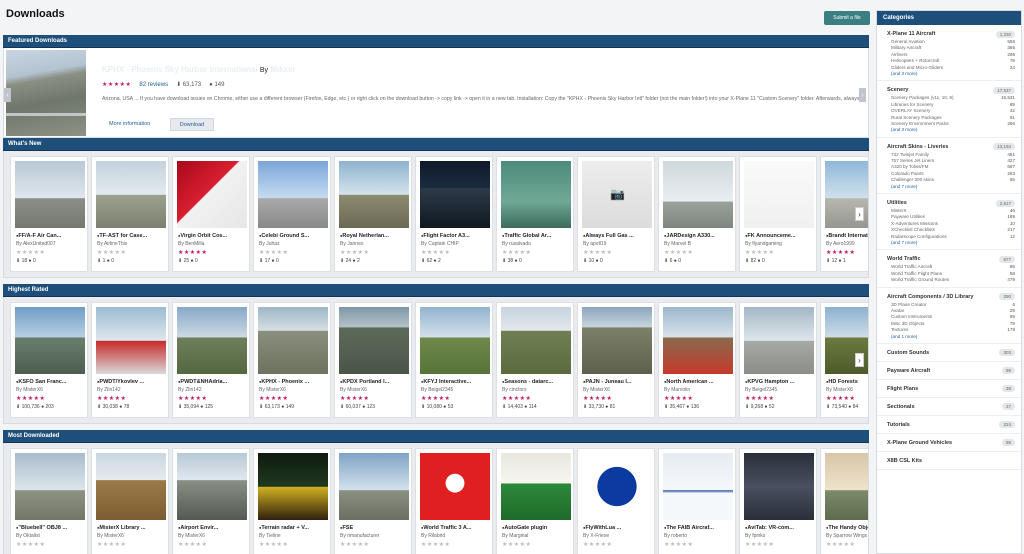 The height and width of the screenshot is (554, 1024). Describe the element at coordinates (292, 501) in the screenshot. I see `most-downloaded-card: Terrain radar + V... By Tieline ★★★★★` at that location.